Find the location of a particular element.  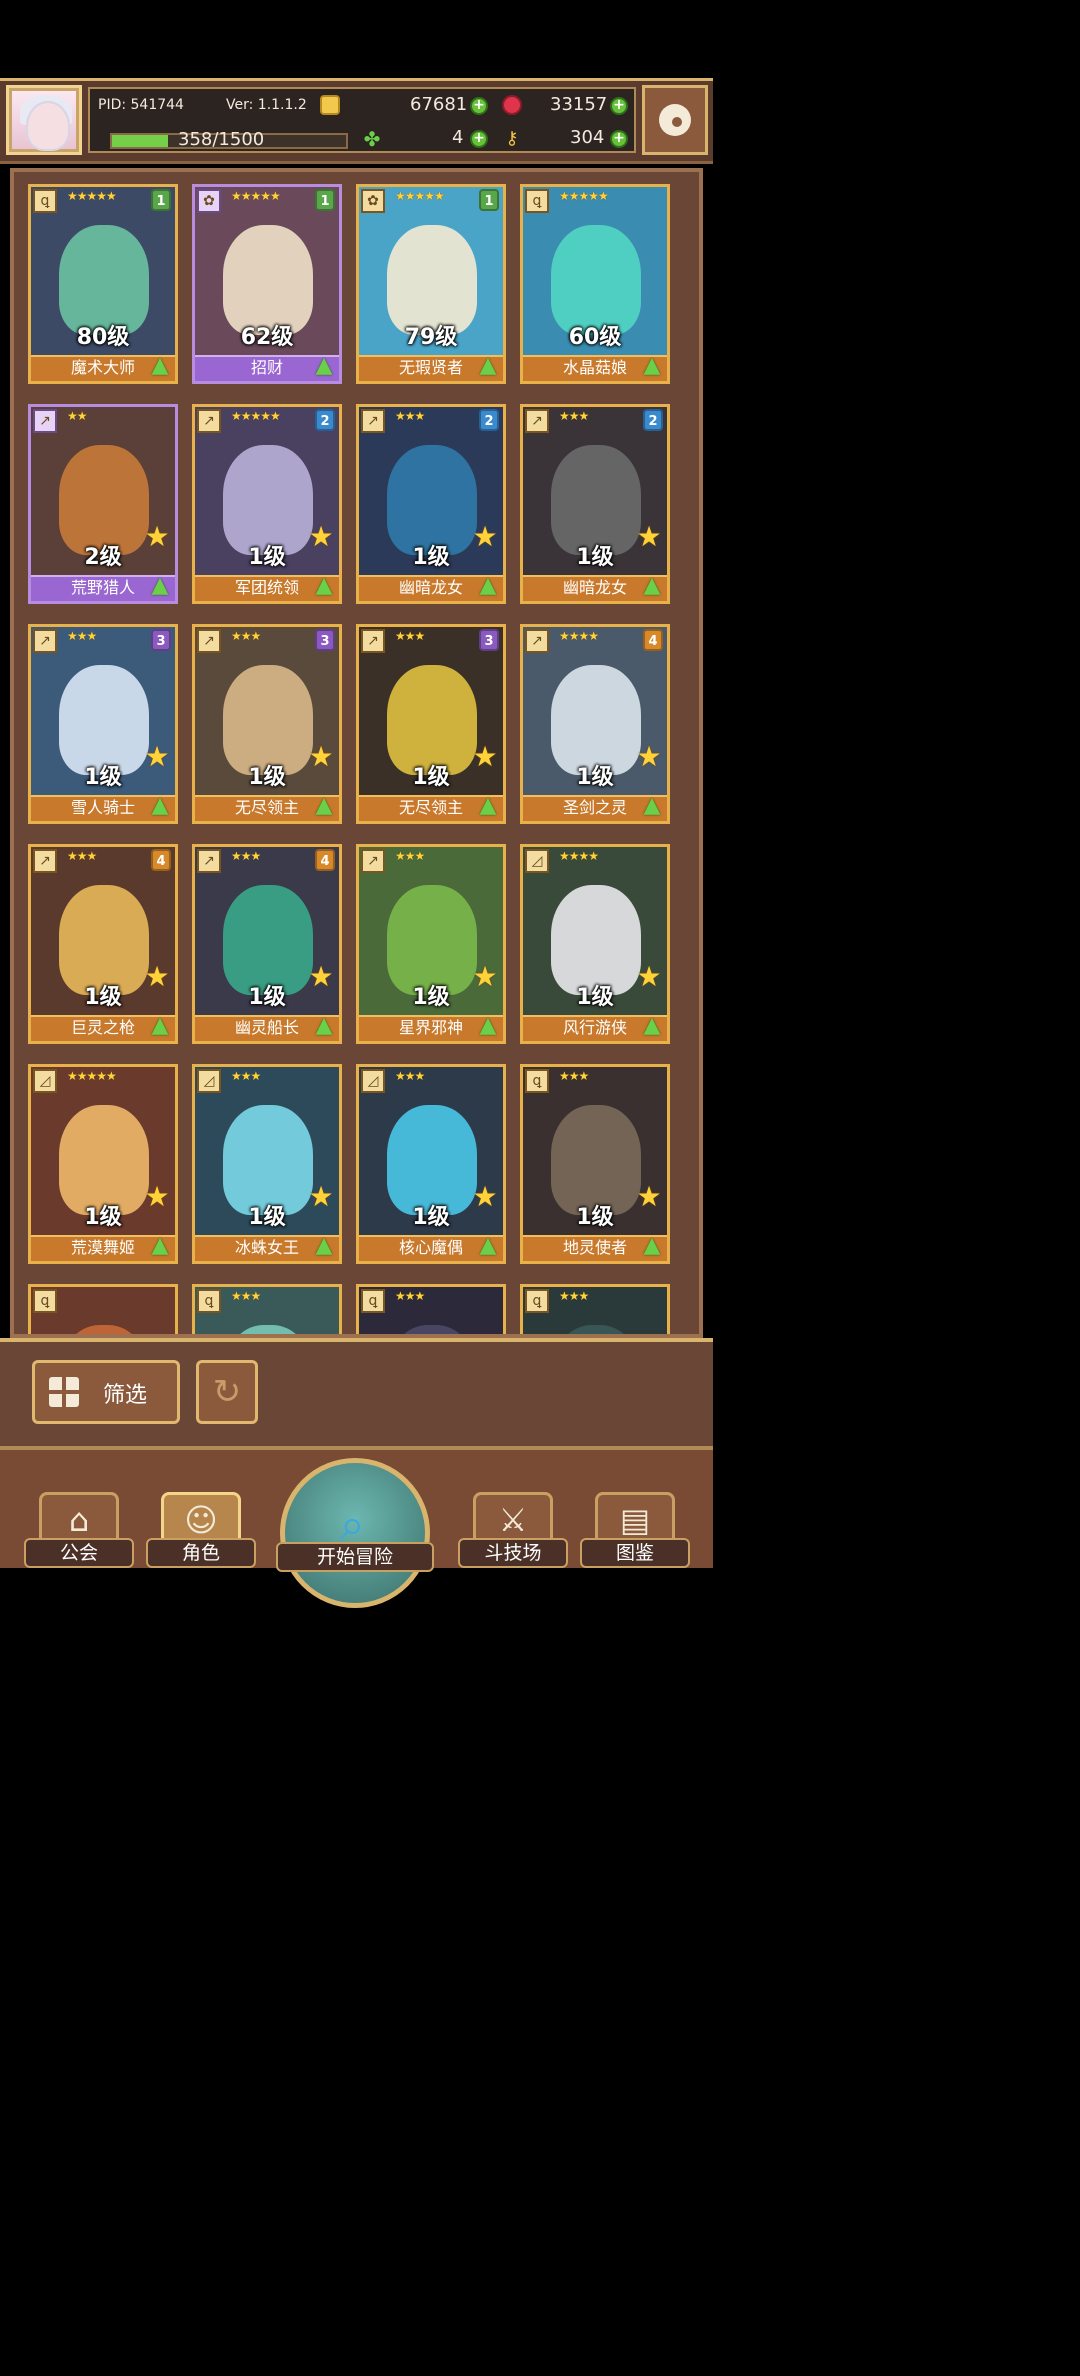

character-card: ✿ ★★★★★ 1 79级 无瑕贤者 ▲ is located at coordinates (431, 284).